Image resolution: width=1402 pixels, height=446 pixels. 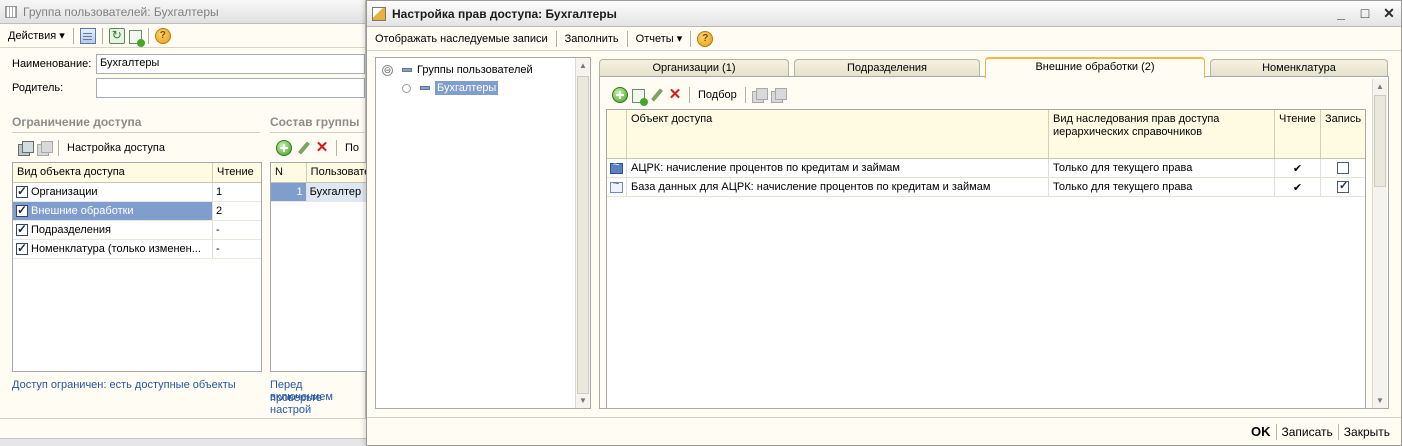 I want to click on processing-icon, so click(x=616, y=185).